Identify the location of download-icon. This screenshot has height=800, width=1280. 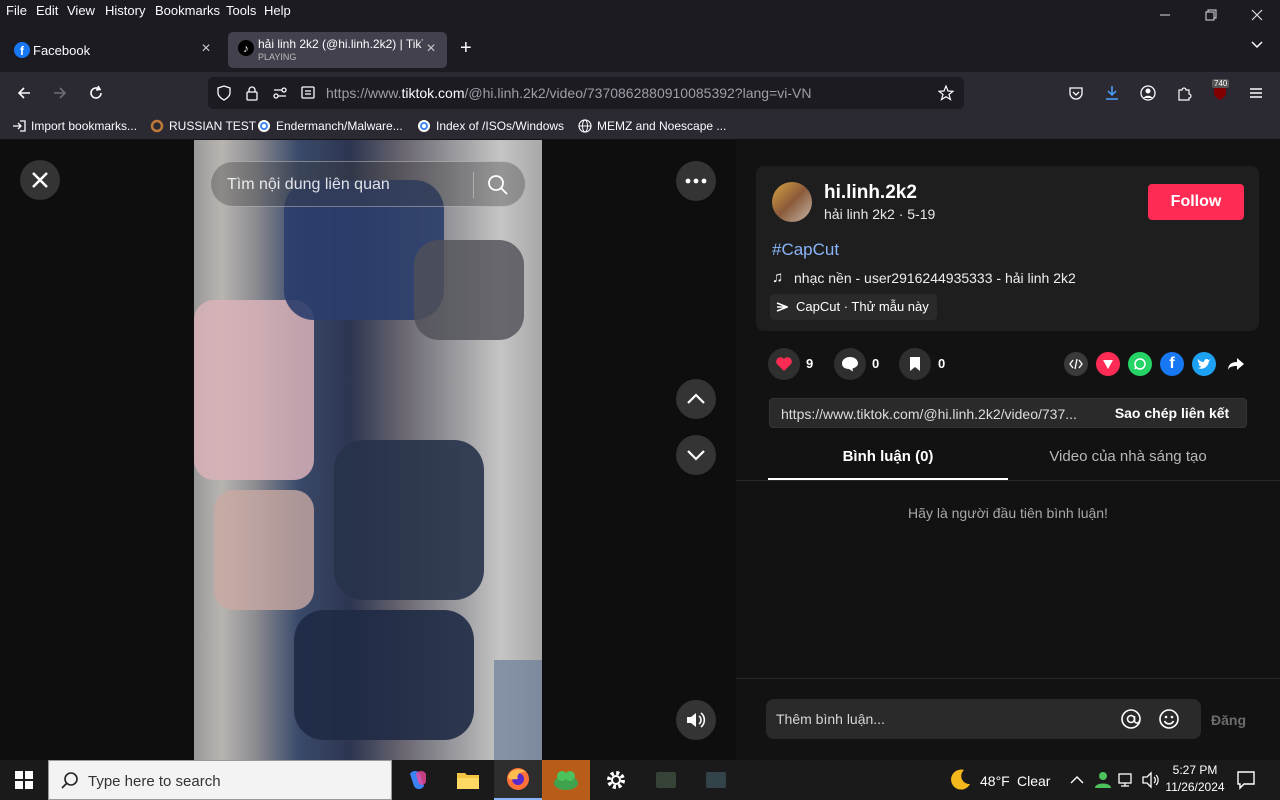
(1112, 93).